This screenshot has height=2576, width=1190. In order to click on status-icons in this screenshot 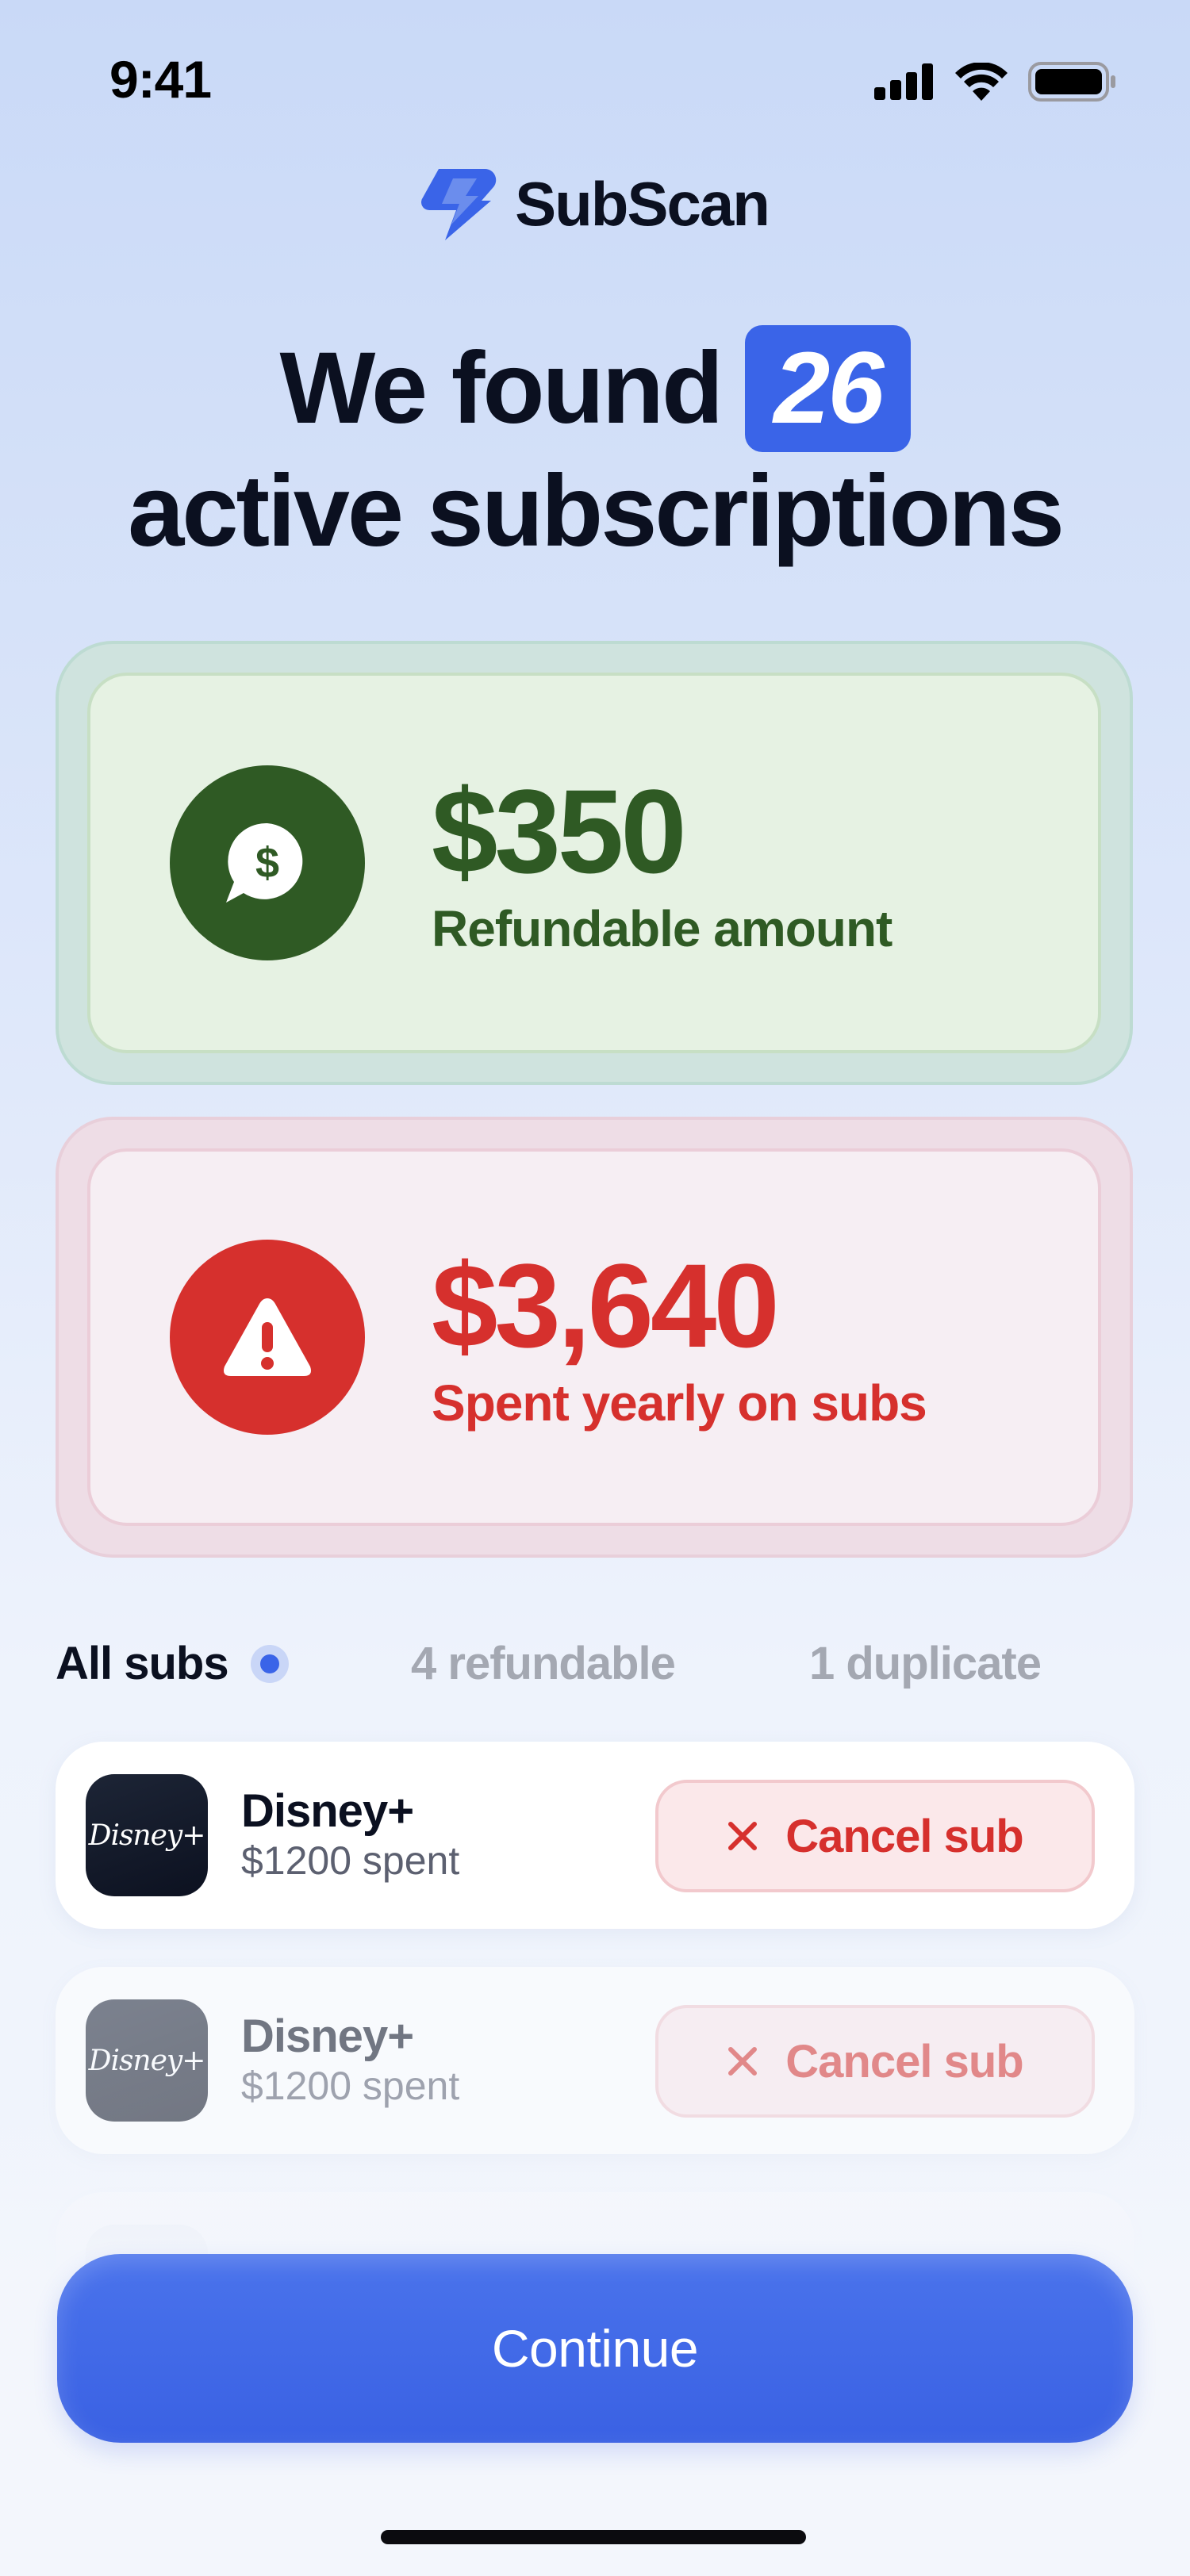, I will do `click(995, 82)`.